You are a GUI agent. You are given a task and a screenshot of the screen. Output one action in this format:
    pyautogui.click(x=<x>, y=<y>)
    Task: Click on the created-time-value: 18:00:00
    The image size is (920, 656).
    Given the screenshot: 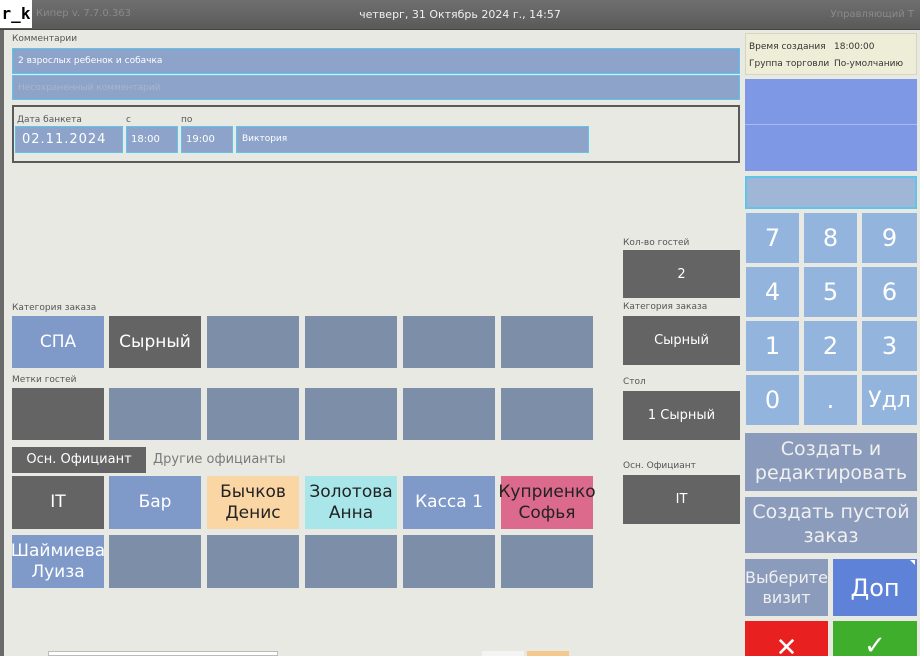 What is the action you would take?
    pyautogui.click(x=854, y=47)
    